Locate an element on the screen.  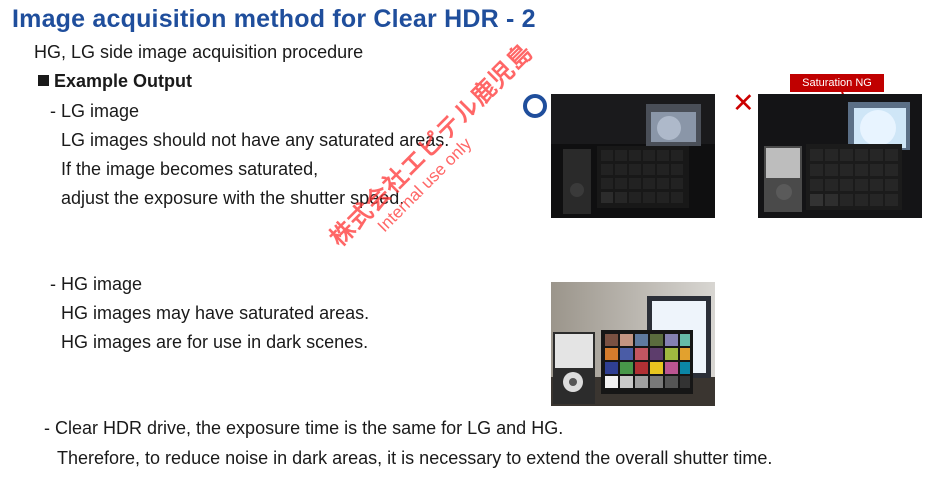
square-bullet-icon is located at coordinates (43, 80).